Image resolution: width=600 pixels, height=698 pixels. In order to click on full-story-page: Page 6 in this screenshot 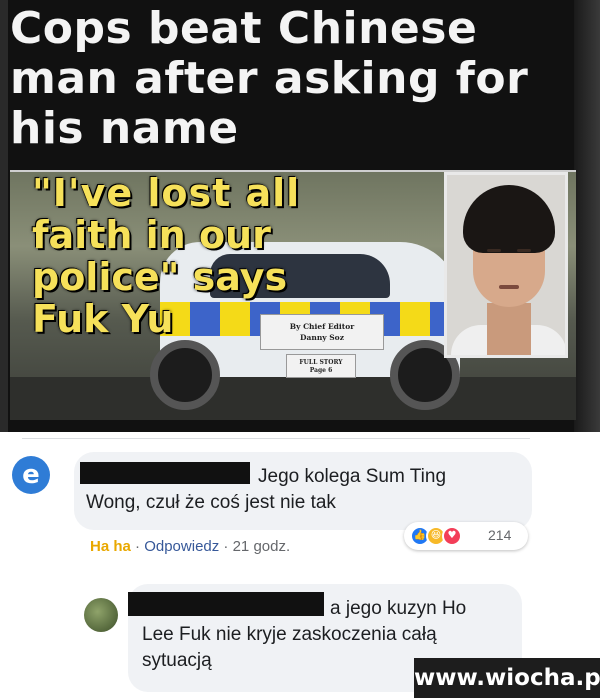, I will do `click(321, 370)`.